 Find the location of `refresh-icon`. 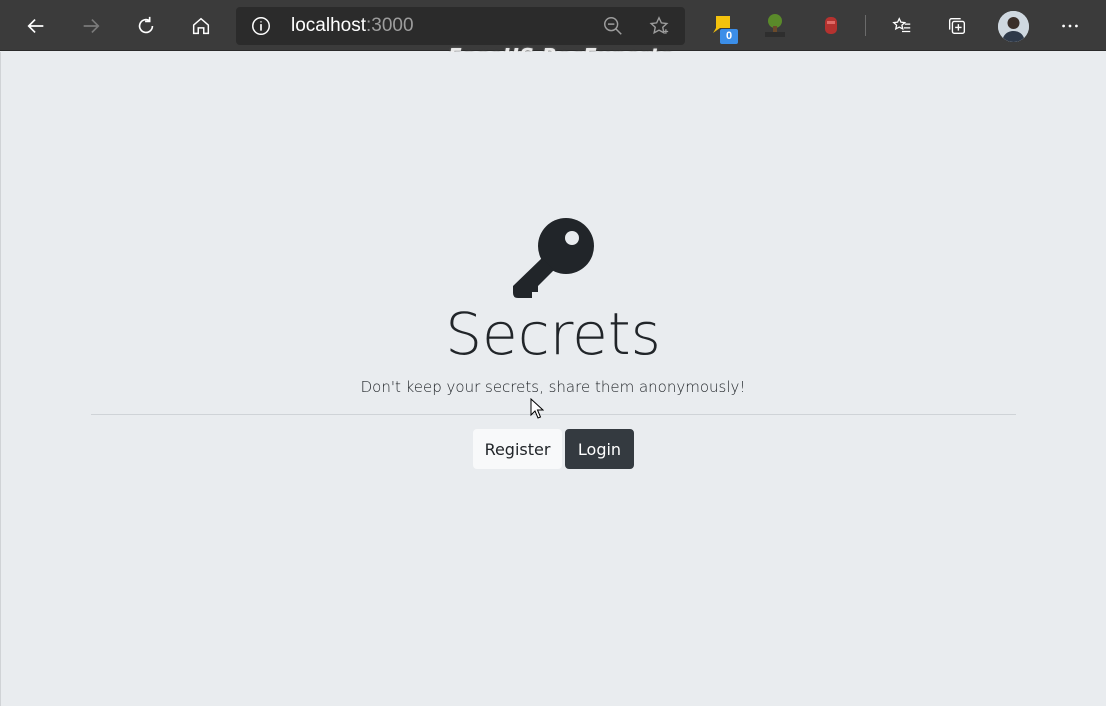

refresh-icon is located at coordinates (146, 26).